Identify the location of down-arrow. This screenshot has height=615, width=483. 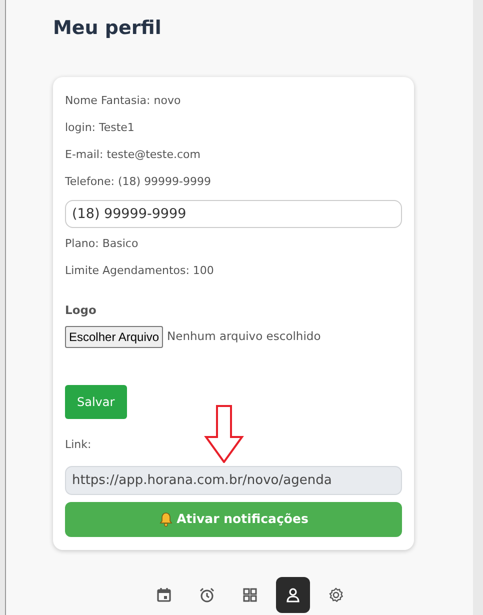
(224, 434).